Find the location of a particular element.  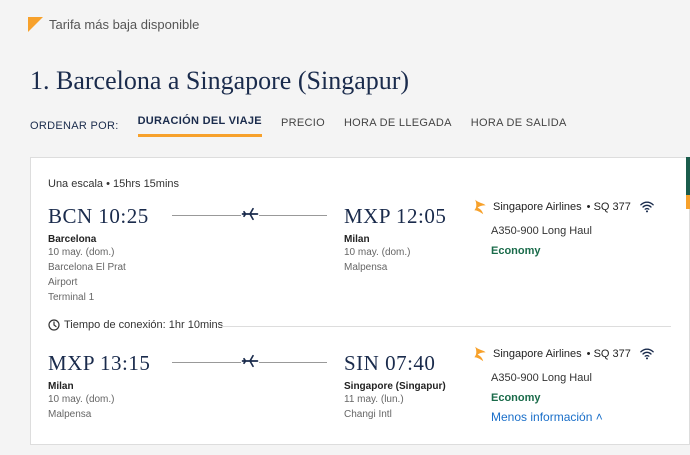

card-side-accent-orange is located at coordinates (688, 202).